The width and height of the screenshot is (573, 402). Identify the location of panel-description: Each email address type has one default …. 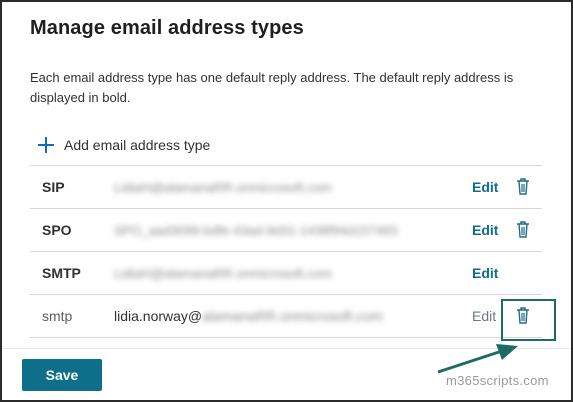
(272, 87).